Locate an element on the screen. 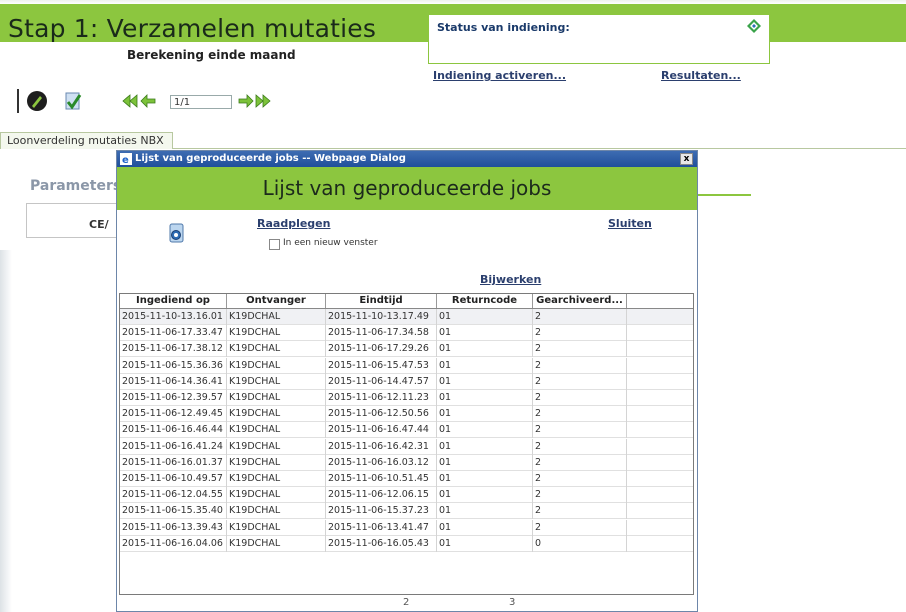 The image size is (906, 612). submission-status-panel: Status van indiening: is located at coordinates (599, 39).